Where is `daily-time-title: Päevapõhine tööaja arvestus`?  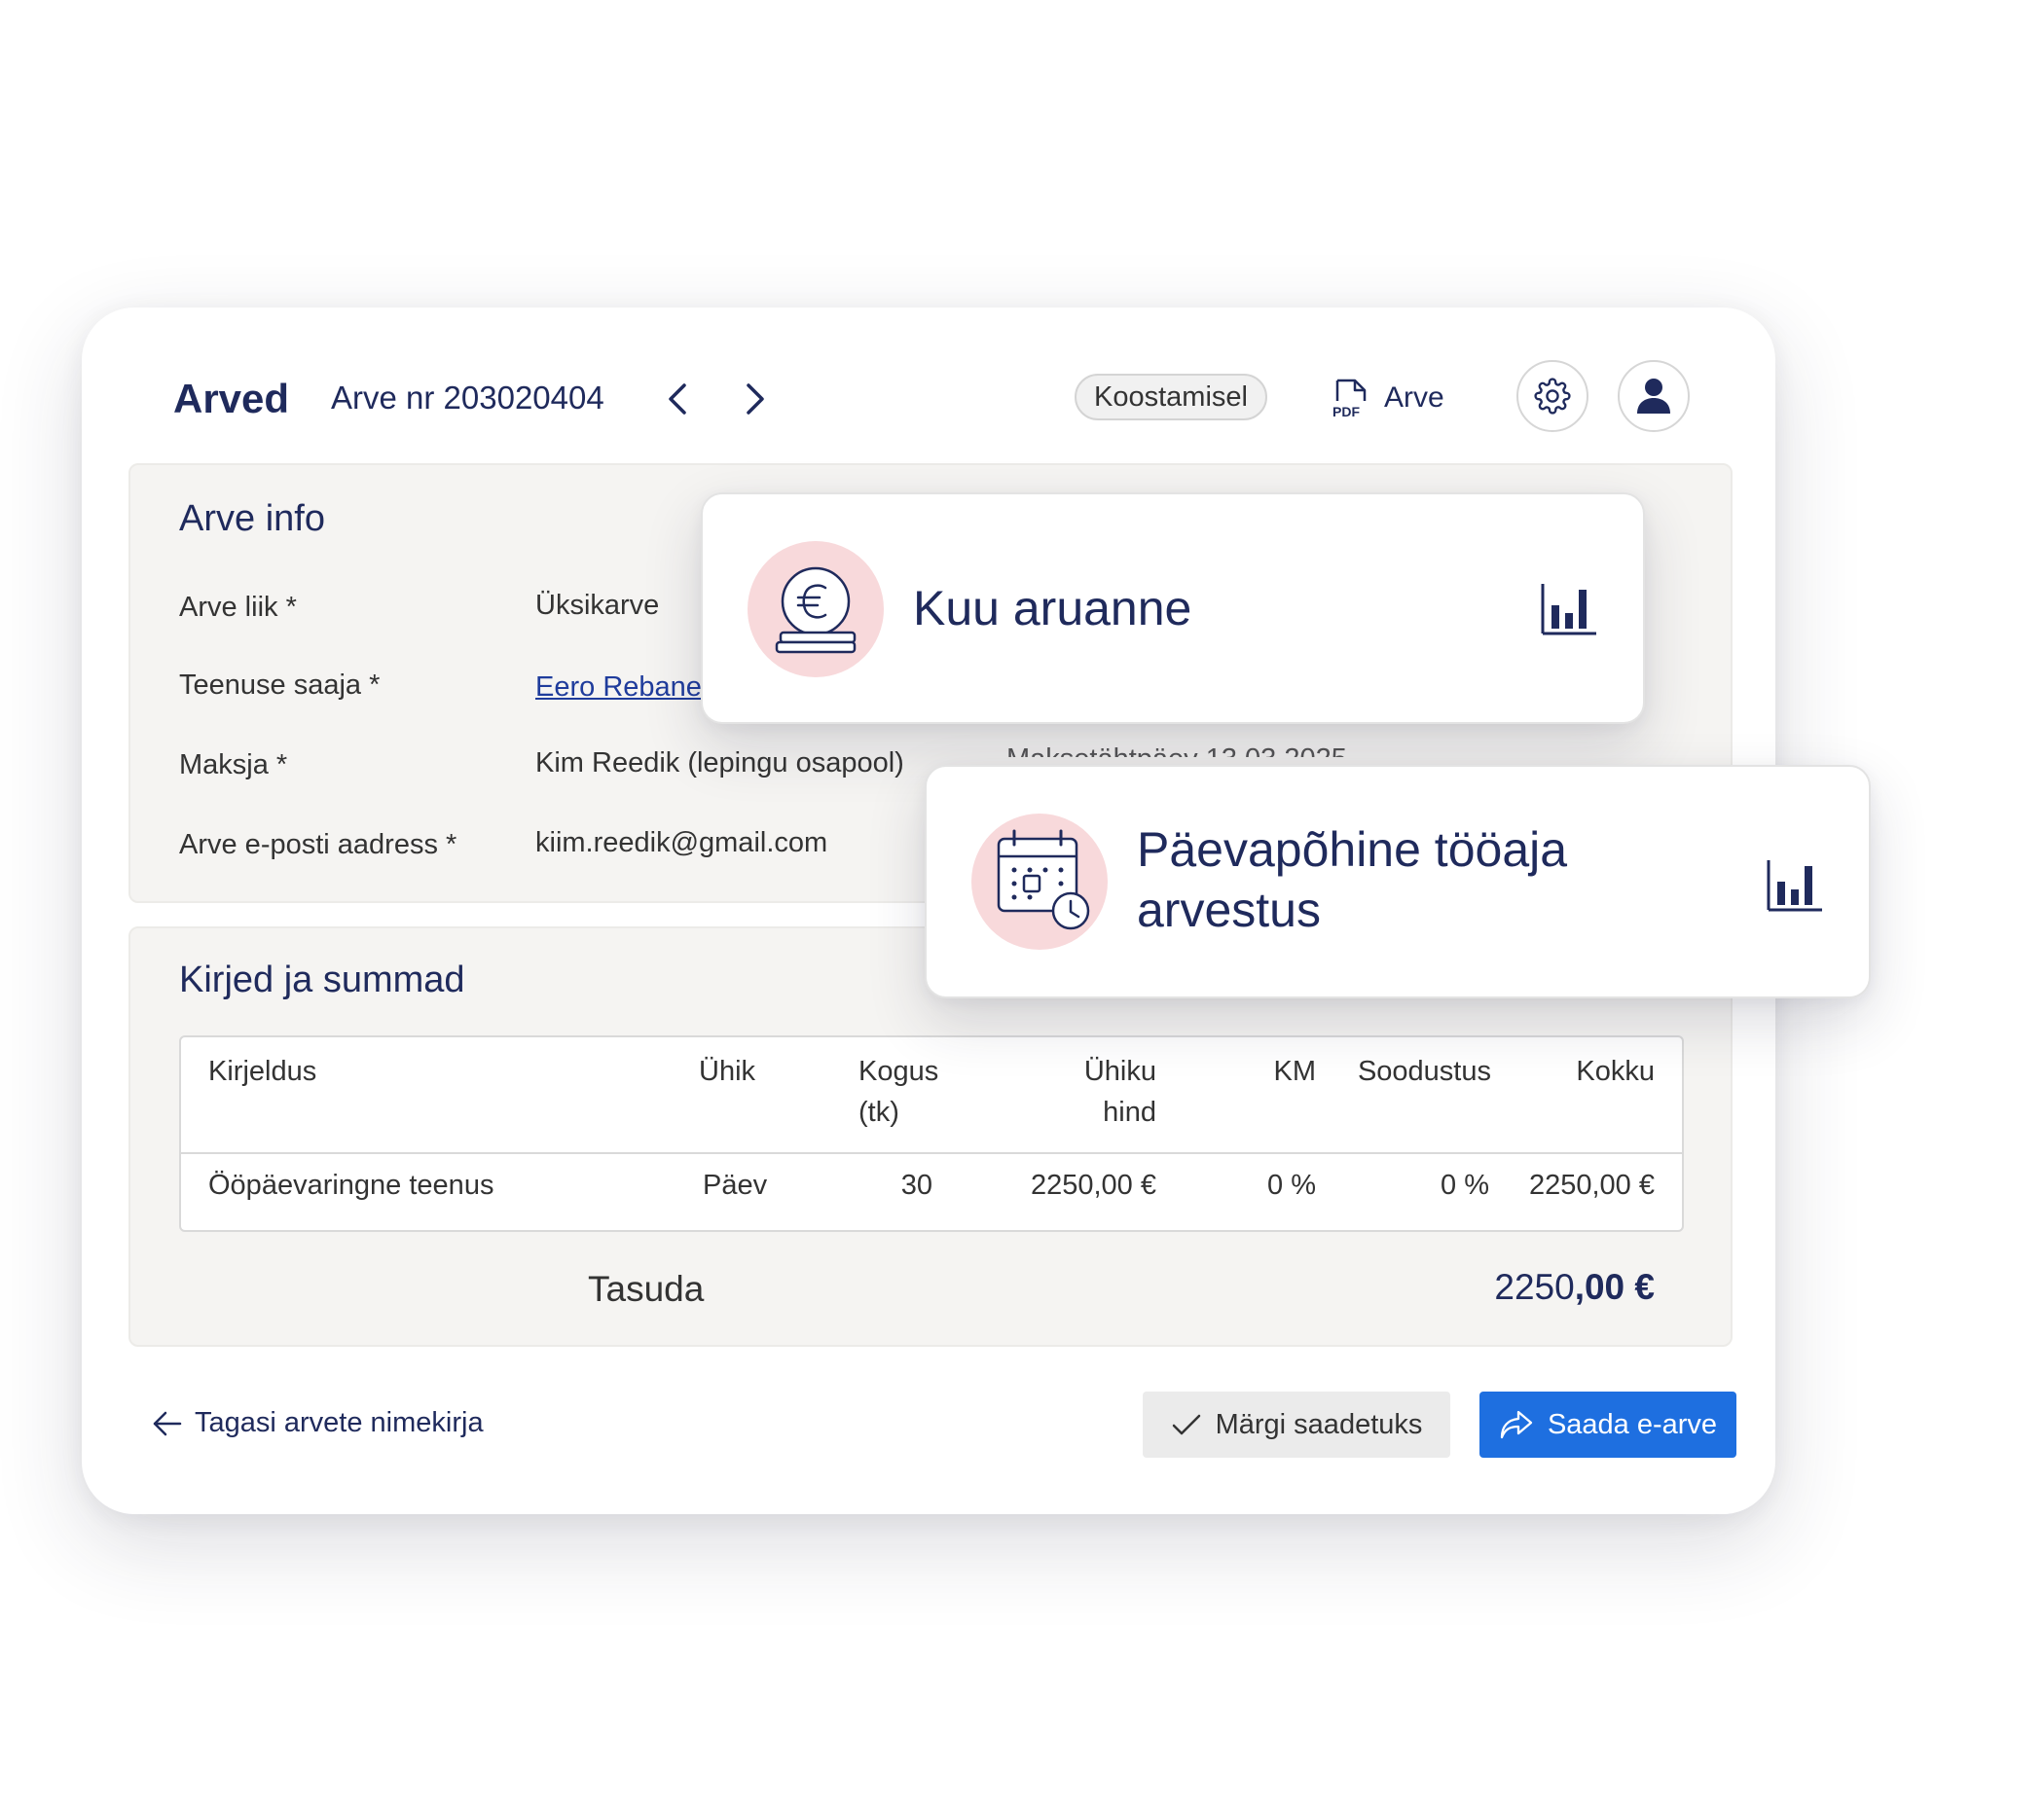
daily-time-title: Päevapõhine tööaja arvestus is located at coordinates (1353, 880).